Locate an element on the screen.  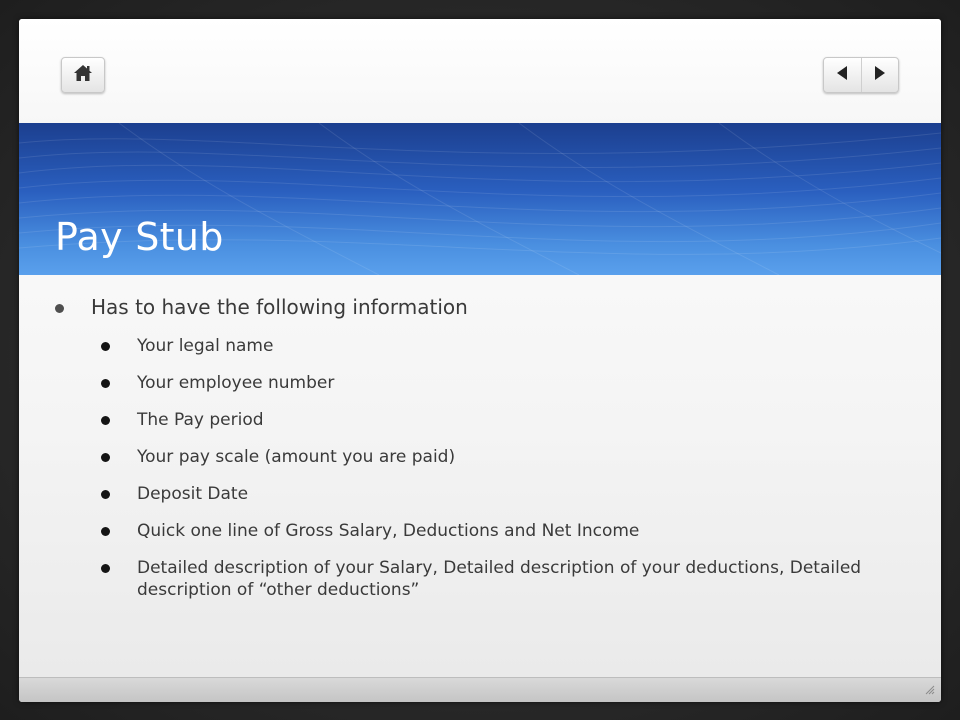
prev-arrow-icon is located at coordinates (842, 75).